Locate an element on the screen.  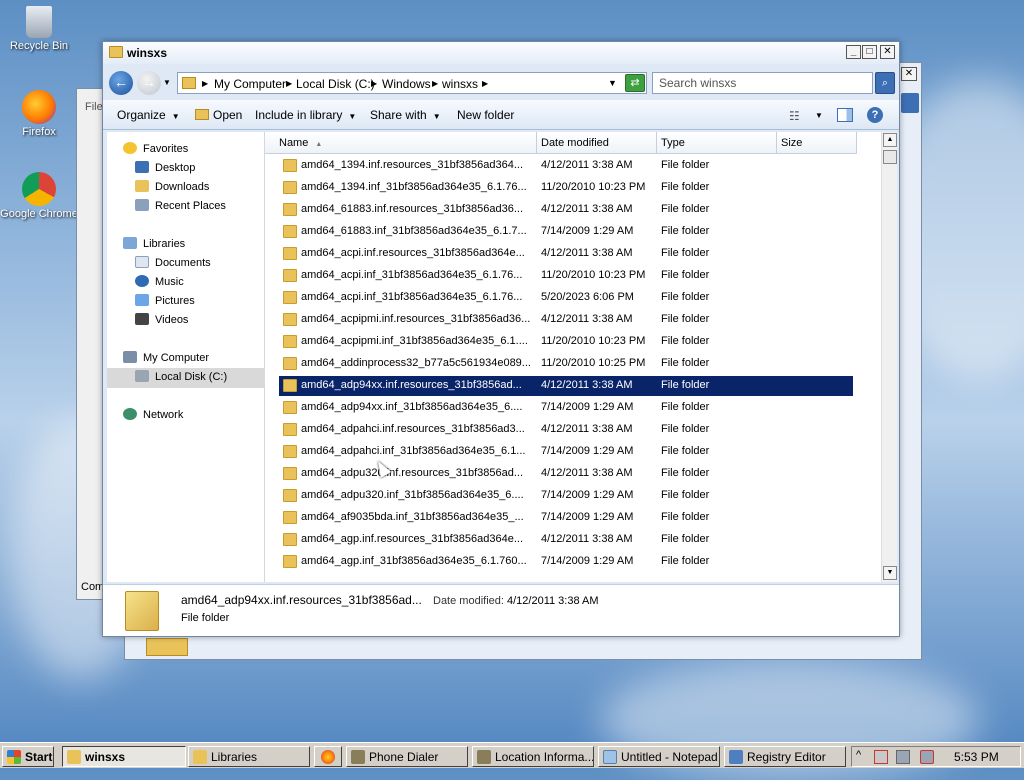
taskbar-button-winsxs: winsxs is located at coordinates (124, 756).